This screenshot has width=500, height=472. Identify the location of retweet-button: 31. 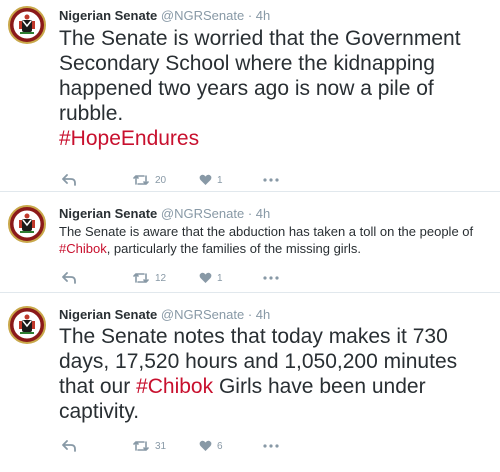
(149, 446).